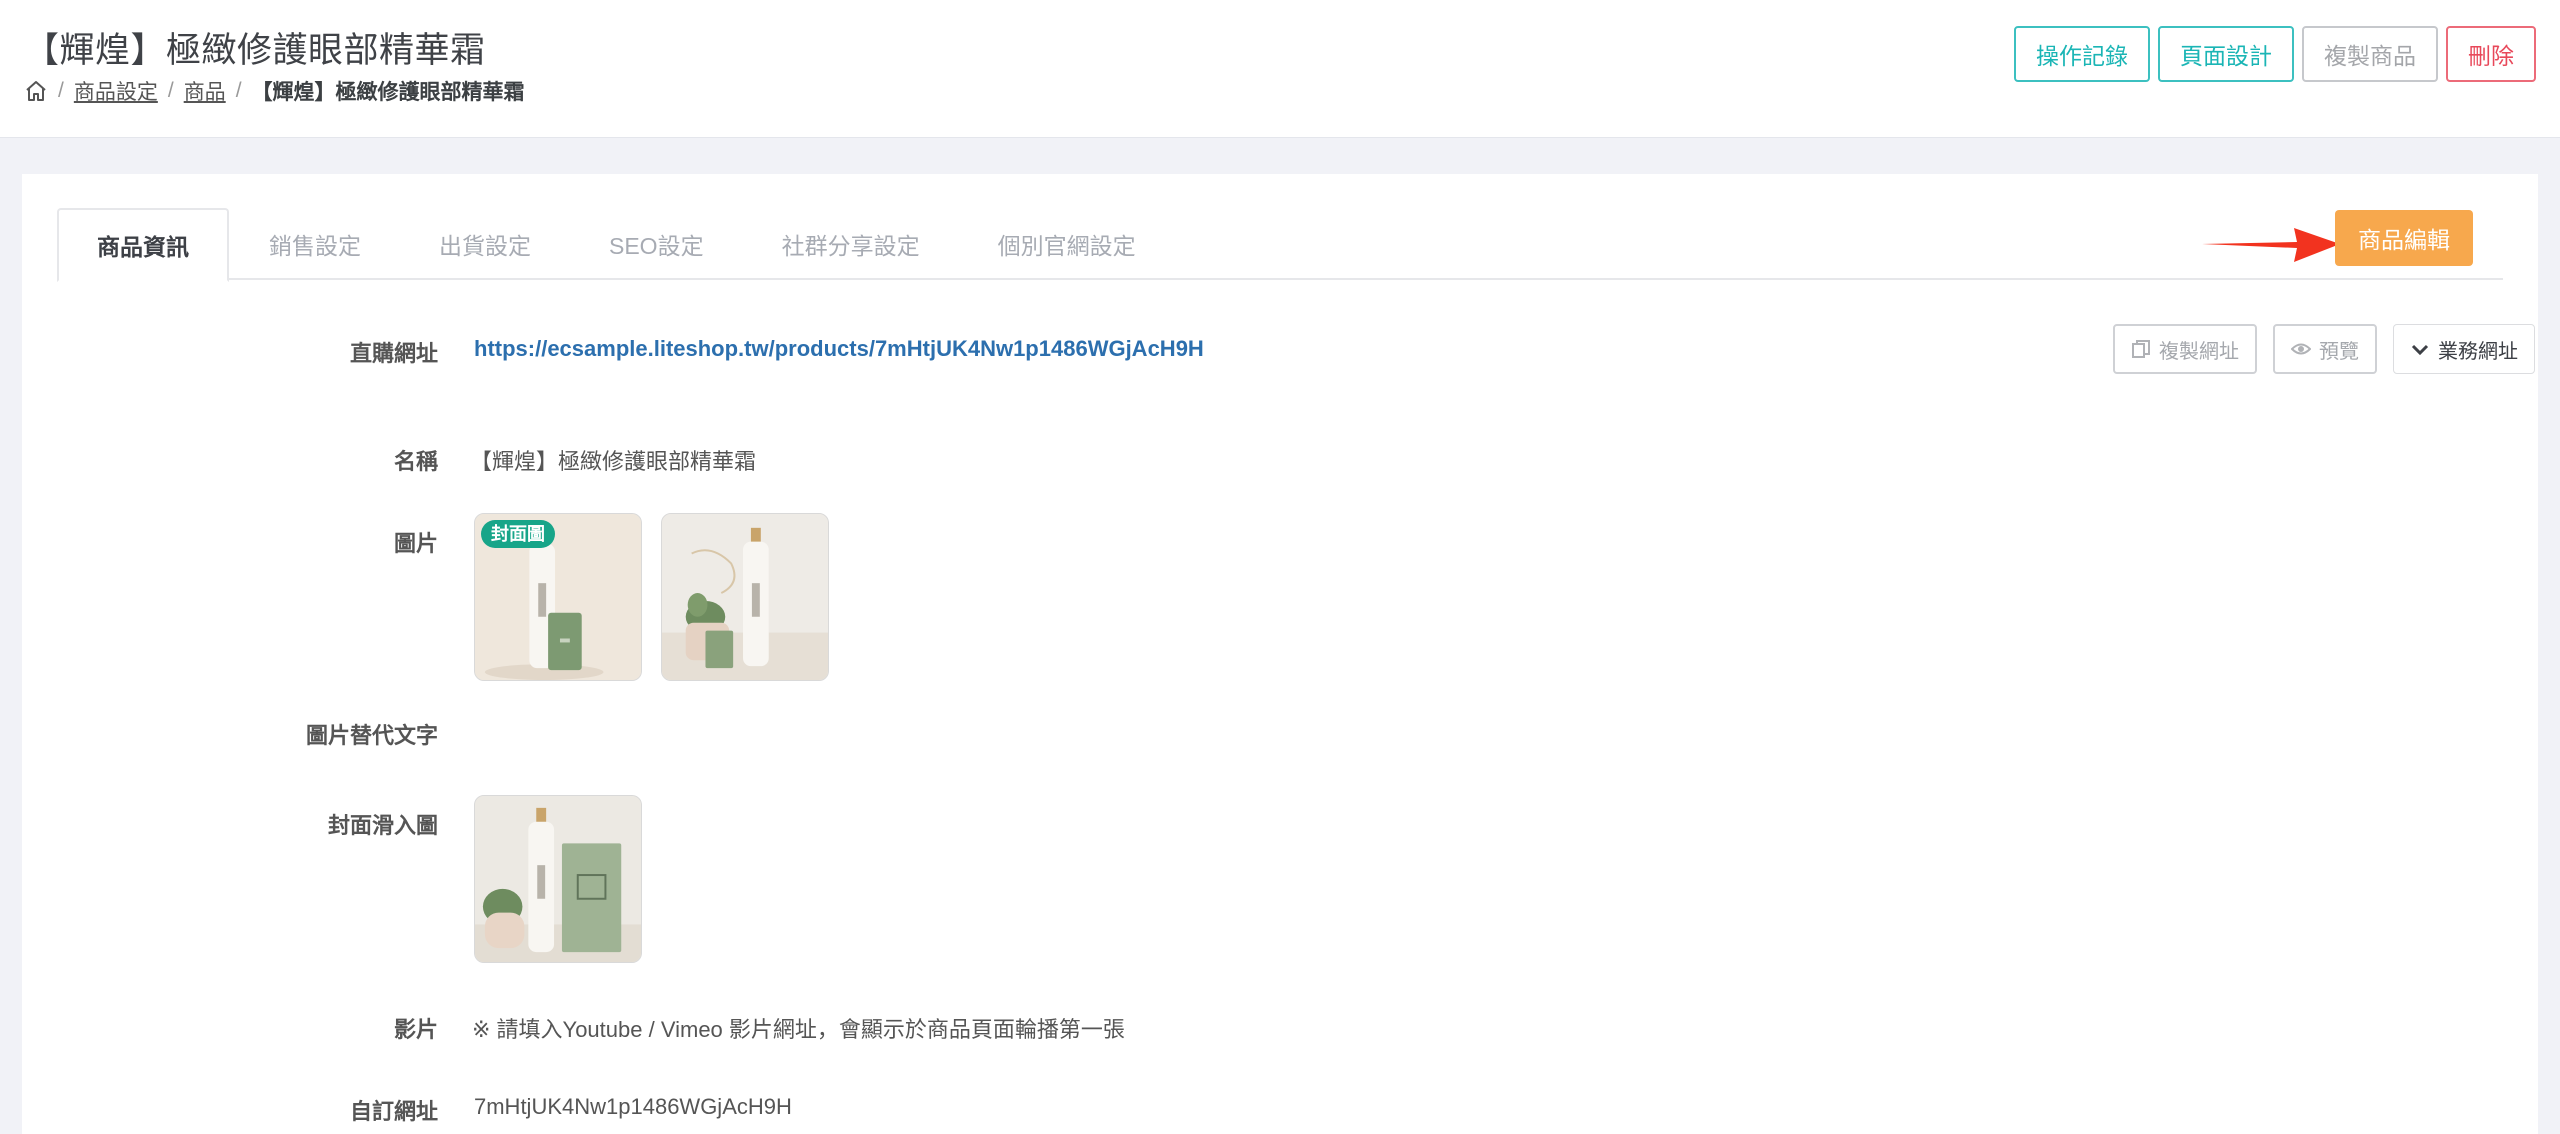  Describe the element at coordinates (315, 244) in the screenshot. I see `tab-sales-settings: 銷售設定` at that location.